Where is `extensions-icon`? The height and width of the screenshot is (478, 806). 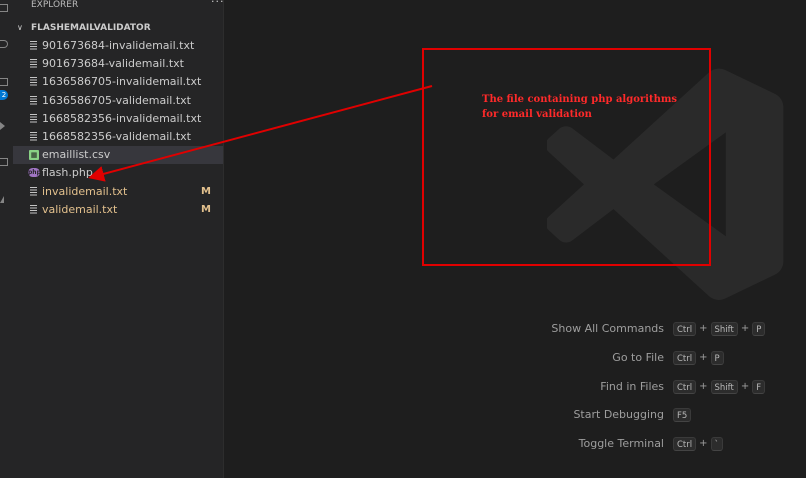 extensions-icon is located at coordinates (4, 162).